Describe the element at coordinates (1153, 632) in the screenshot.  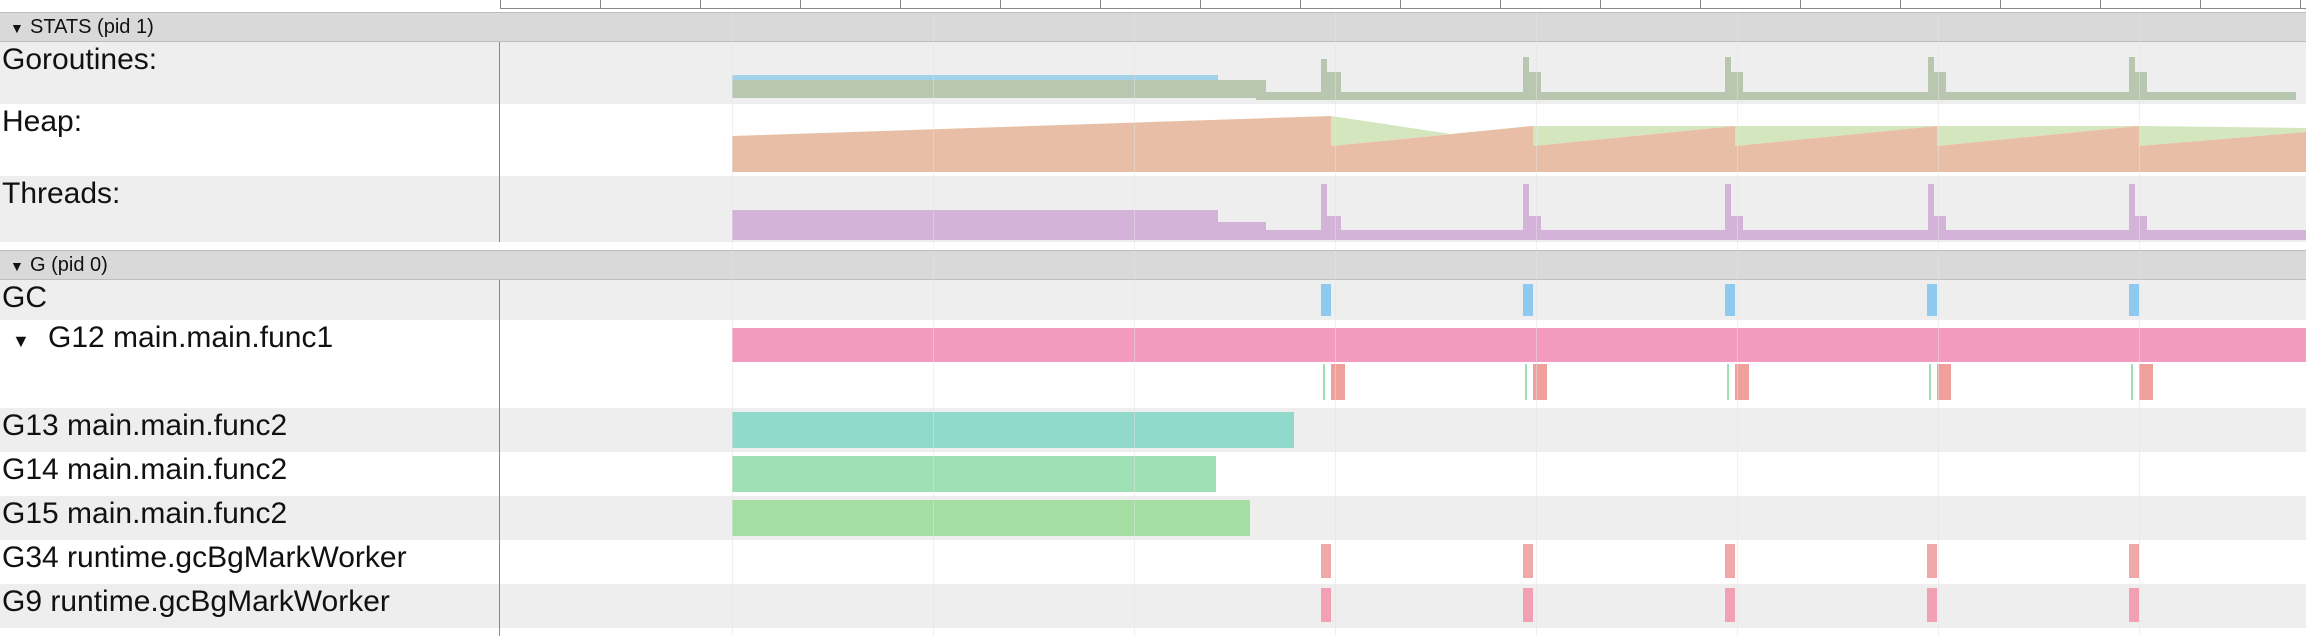
I see `bottom-filler` at that location.